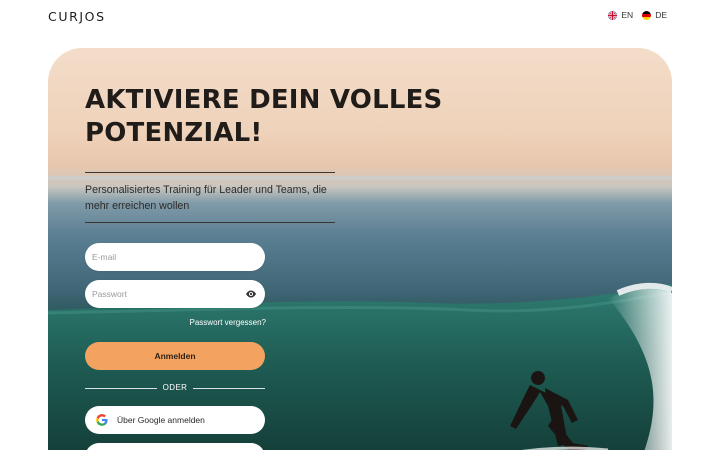 The image size is (720, 450). I want to click on top-bar: CURJOS EN DE, so click(360, 18).